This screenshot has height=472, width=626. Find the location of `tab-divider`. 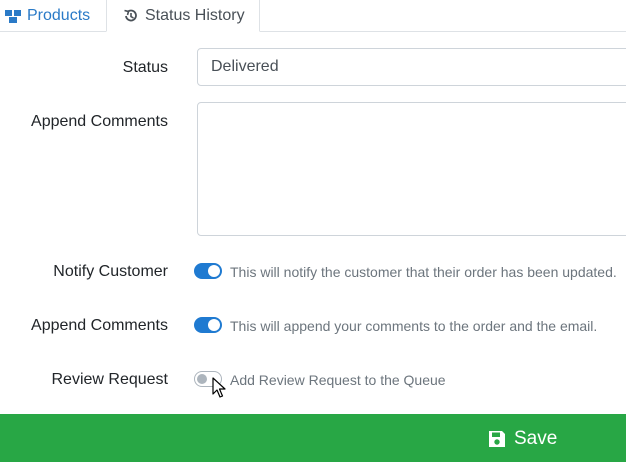

tab-divider is located at coordinates (313, 31).